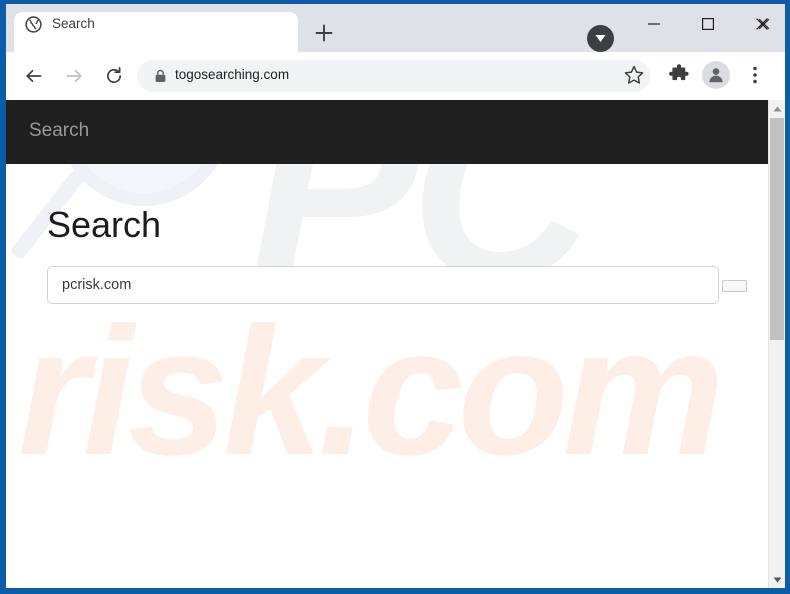  I want to click on avatar, so click(716, 75).